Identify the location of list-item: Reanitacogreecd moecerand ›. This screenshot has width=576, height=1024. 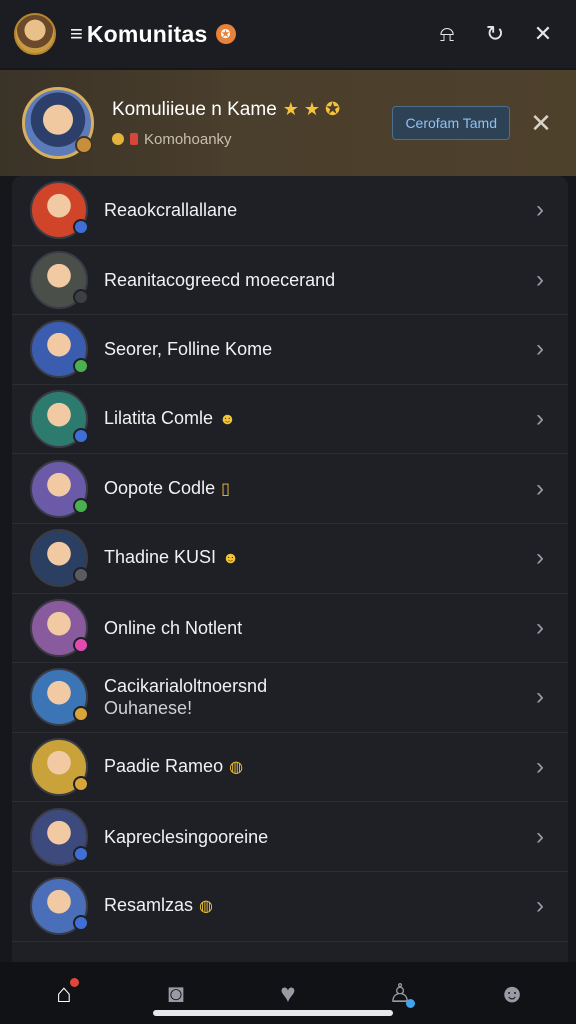
(290, 281).